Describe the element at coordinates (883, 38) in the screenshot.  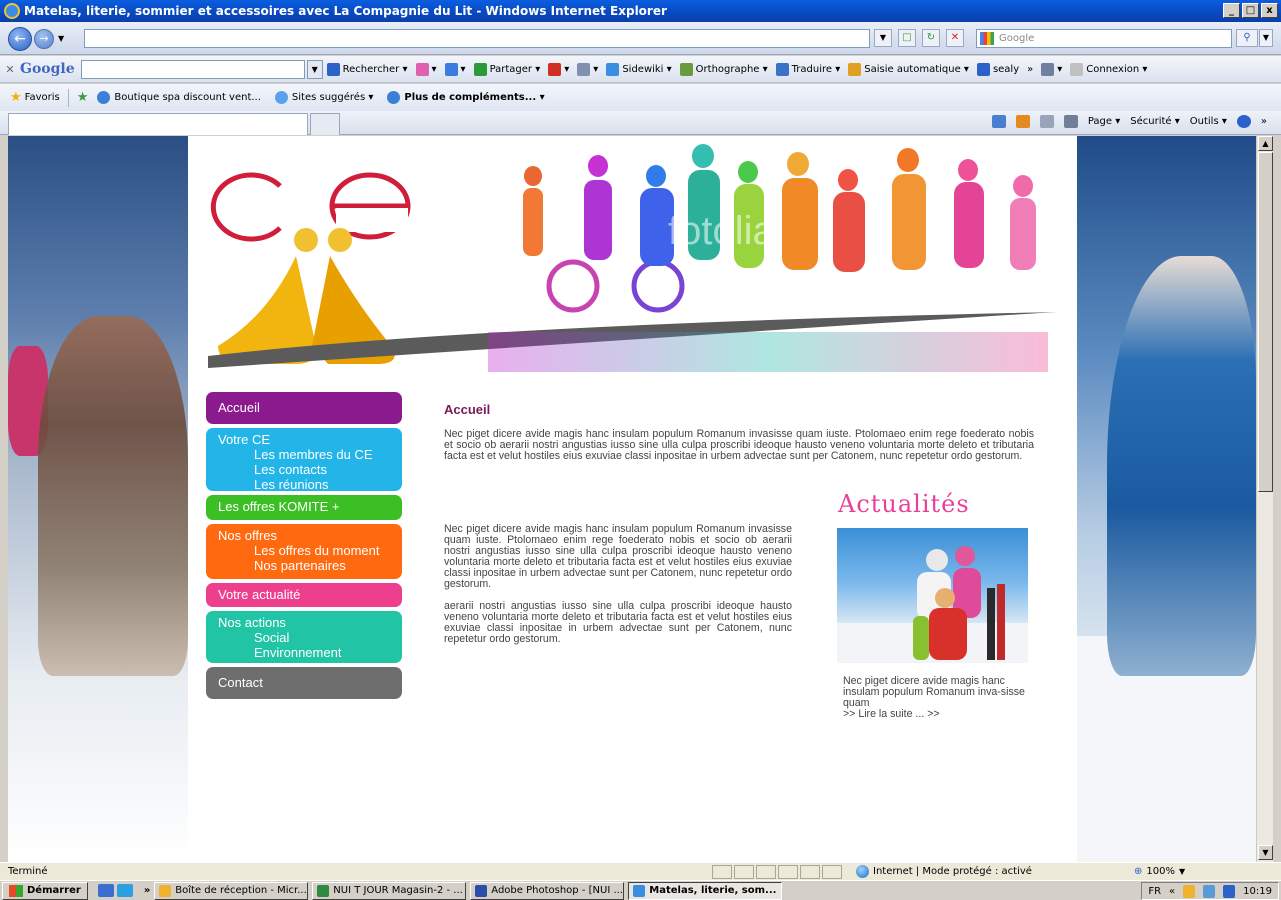
I see `url-dropdown-icon: ▼` at that location.